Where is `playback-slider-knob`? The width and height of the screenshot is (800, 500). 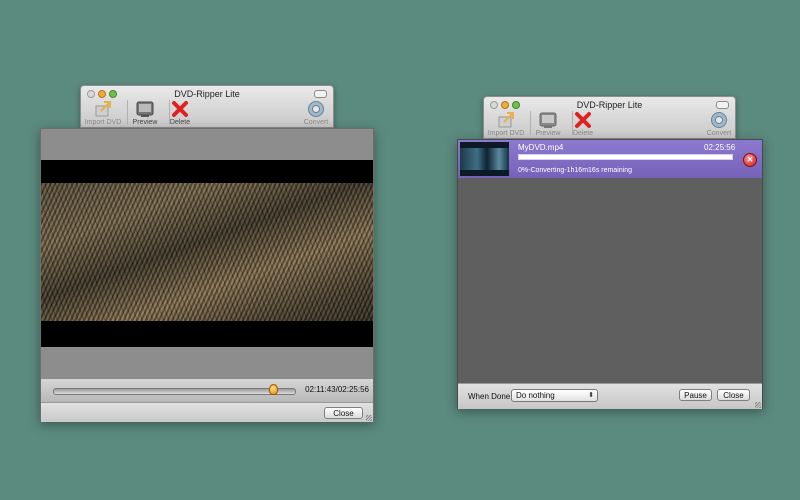 playback-slider-knob is located at coordinates (273, 389).